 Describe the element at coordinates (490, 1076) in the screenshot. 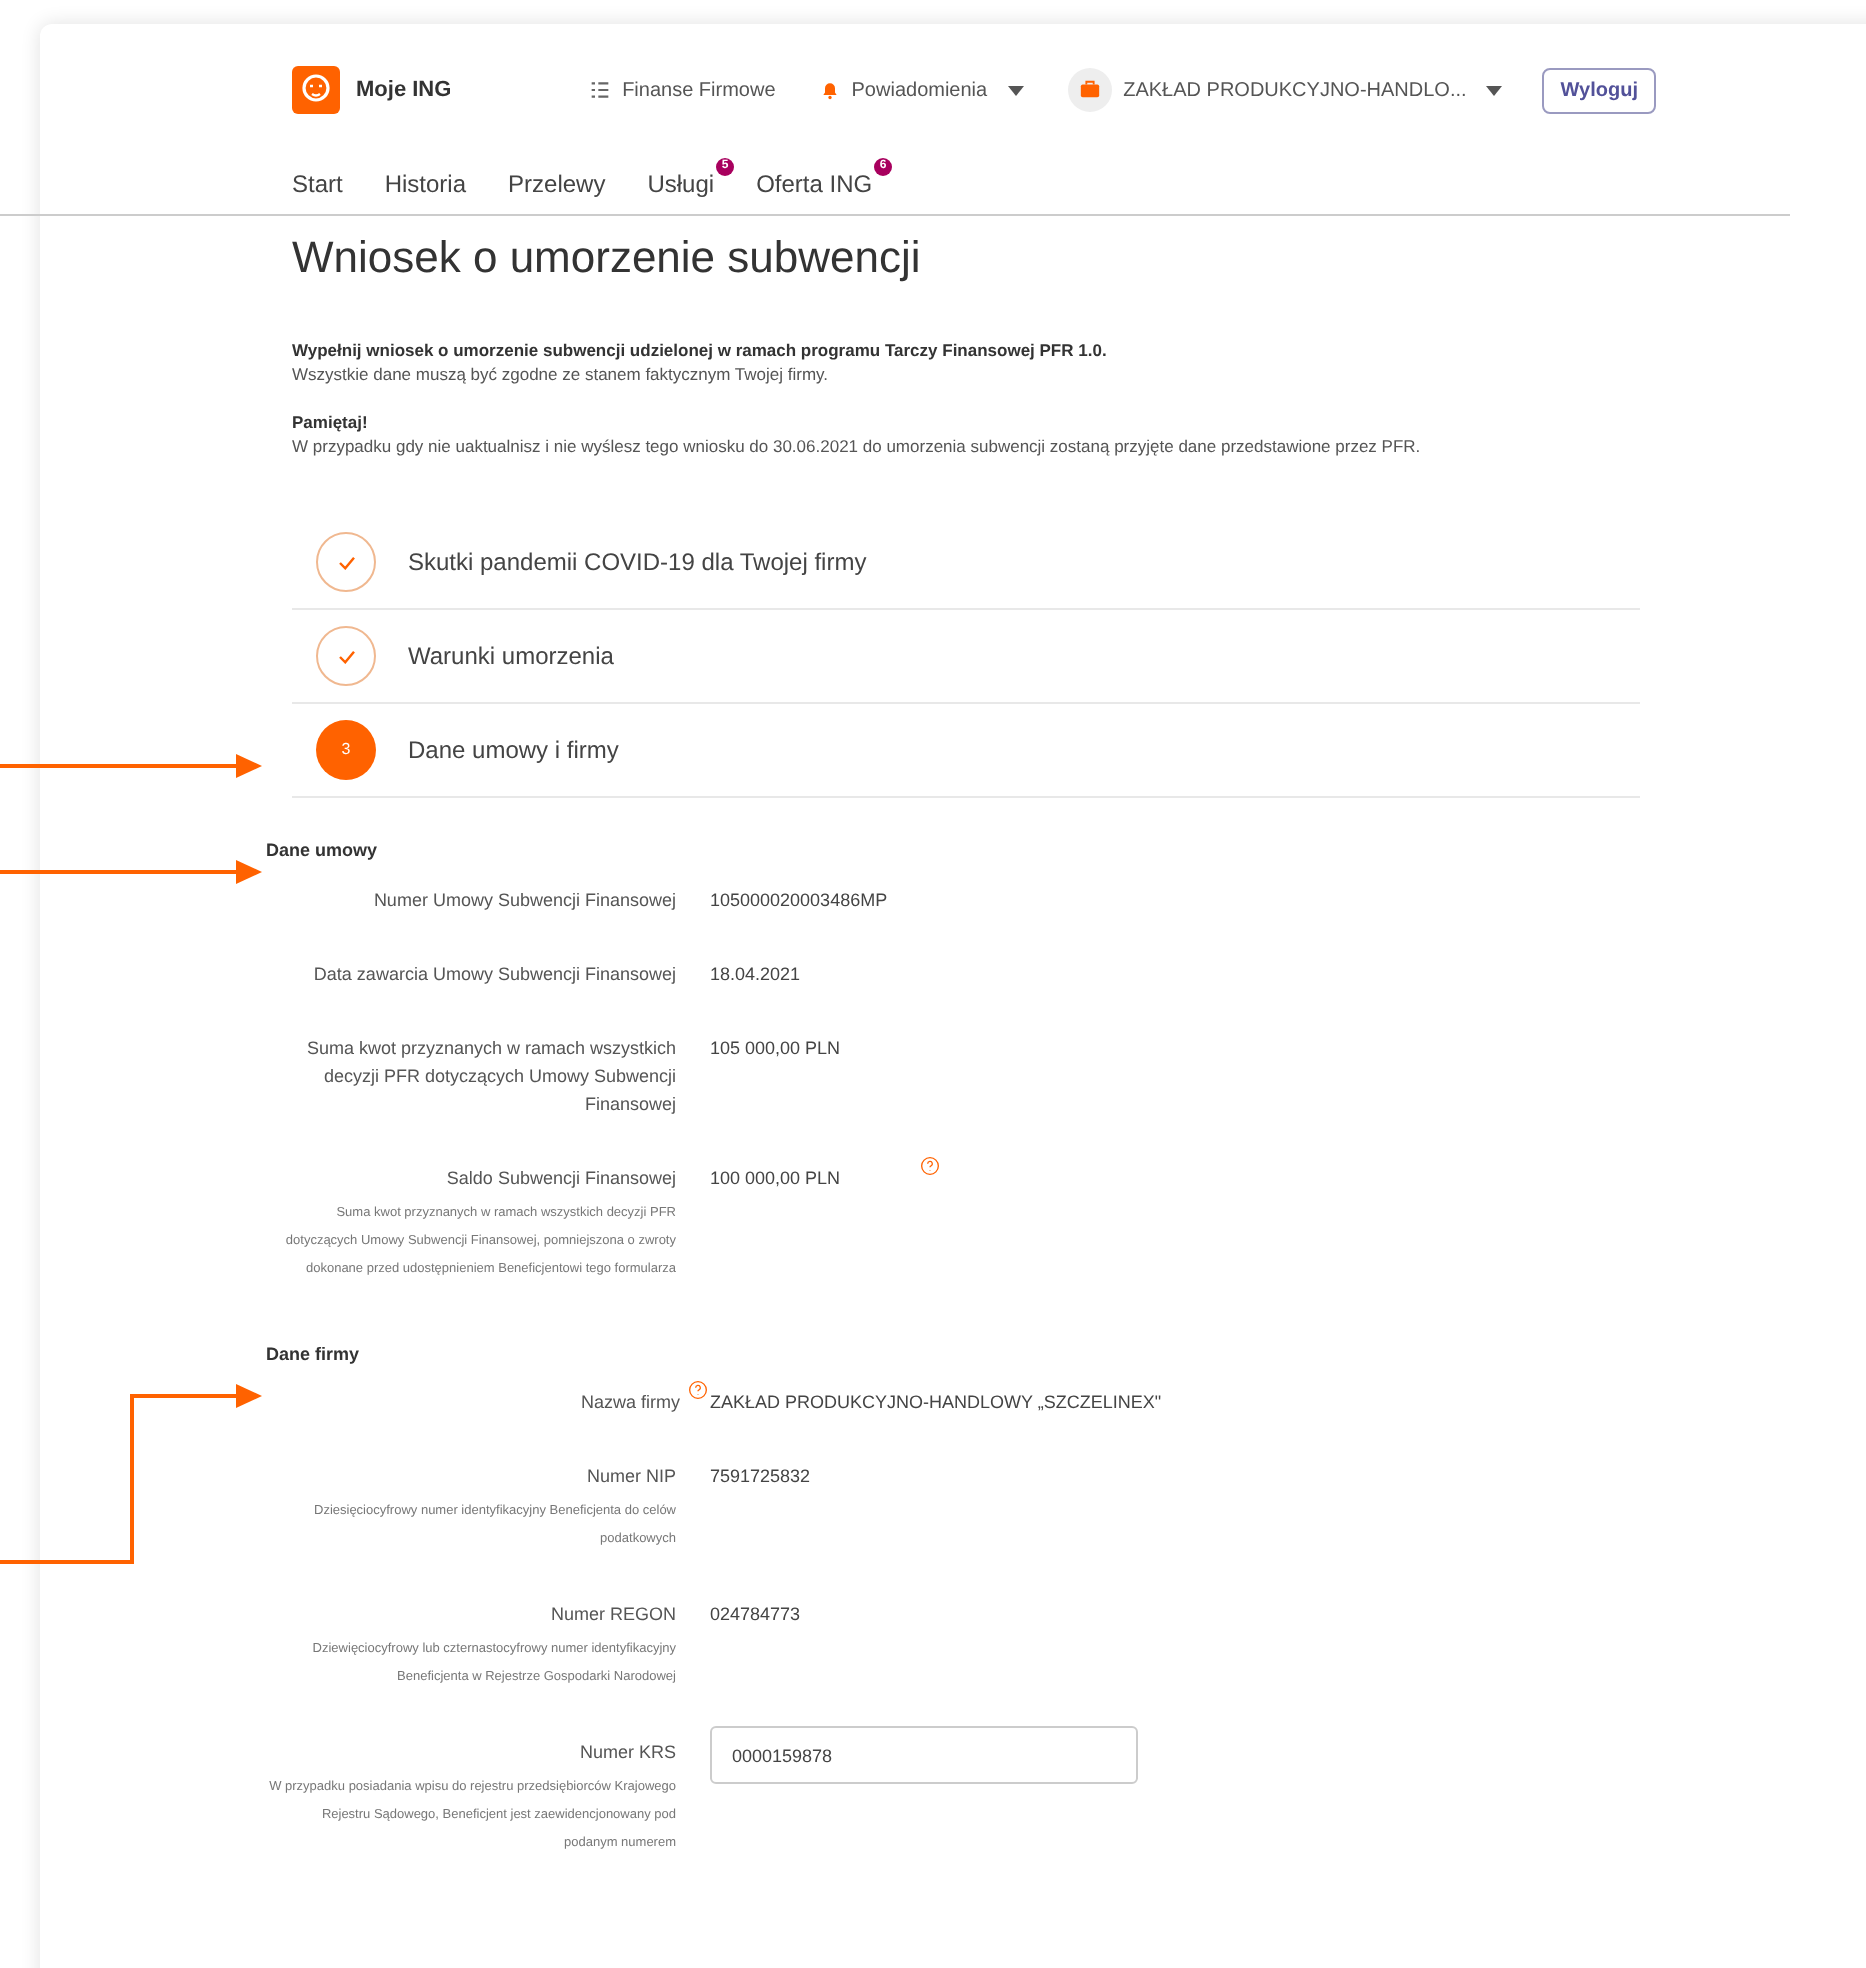

I see `field-label: Suma kwot przyznanych w ramach wszystkich decyzji PFR dotyczących Umowy Subwencji Finansowej` at that location.